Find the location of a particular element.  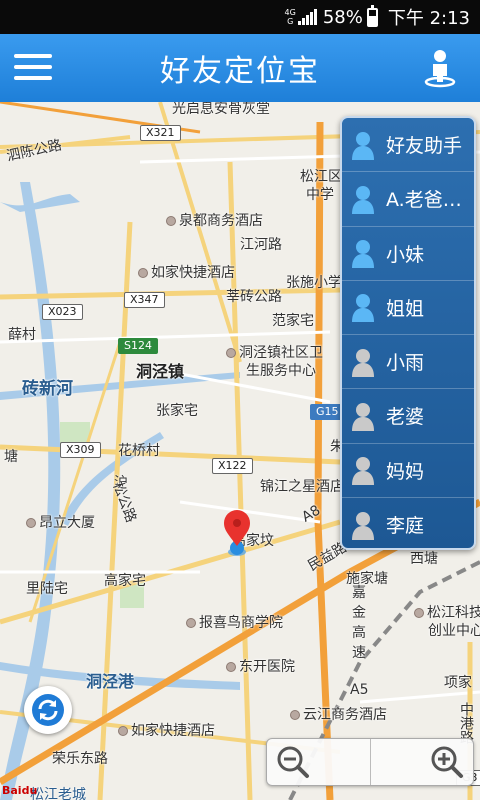

map-place-label: 范家宅 is located at coordinates (293, 321).